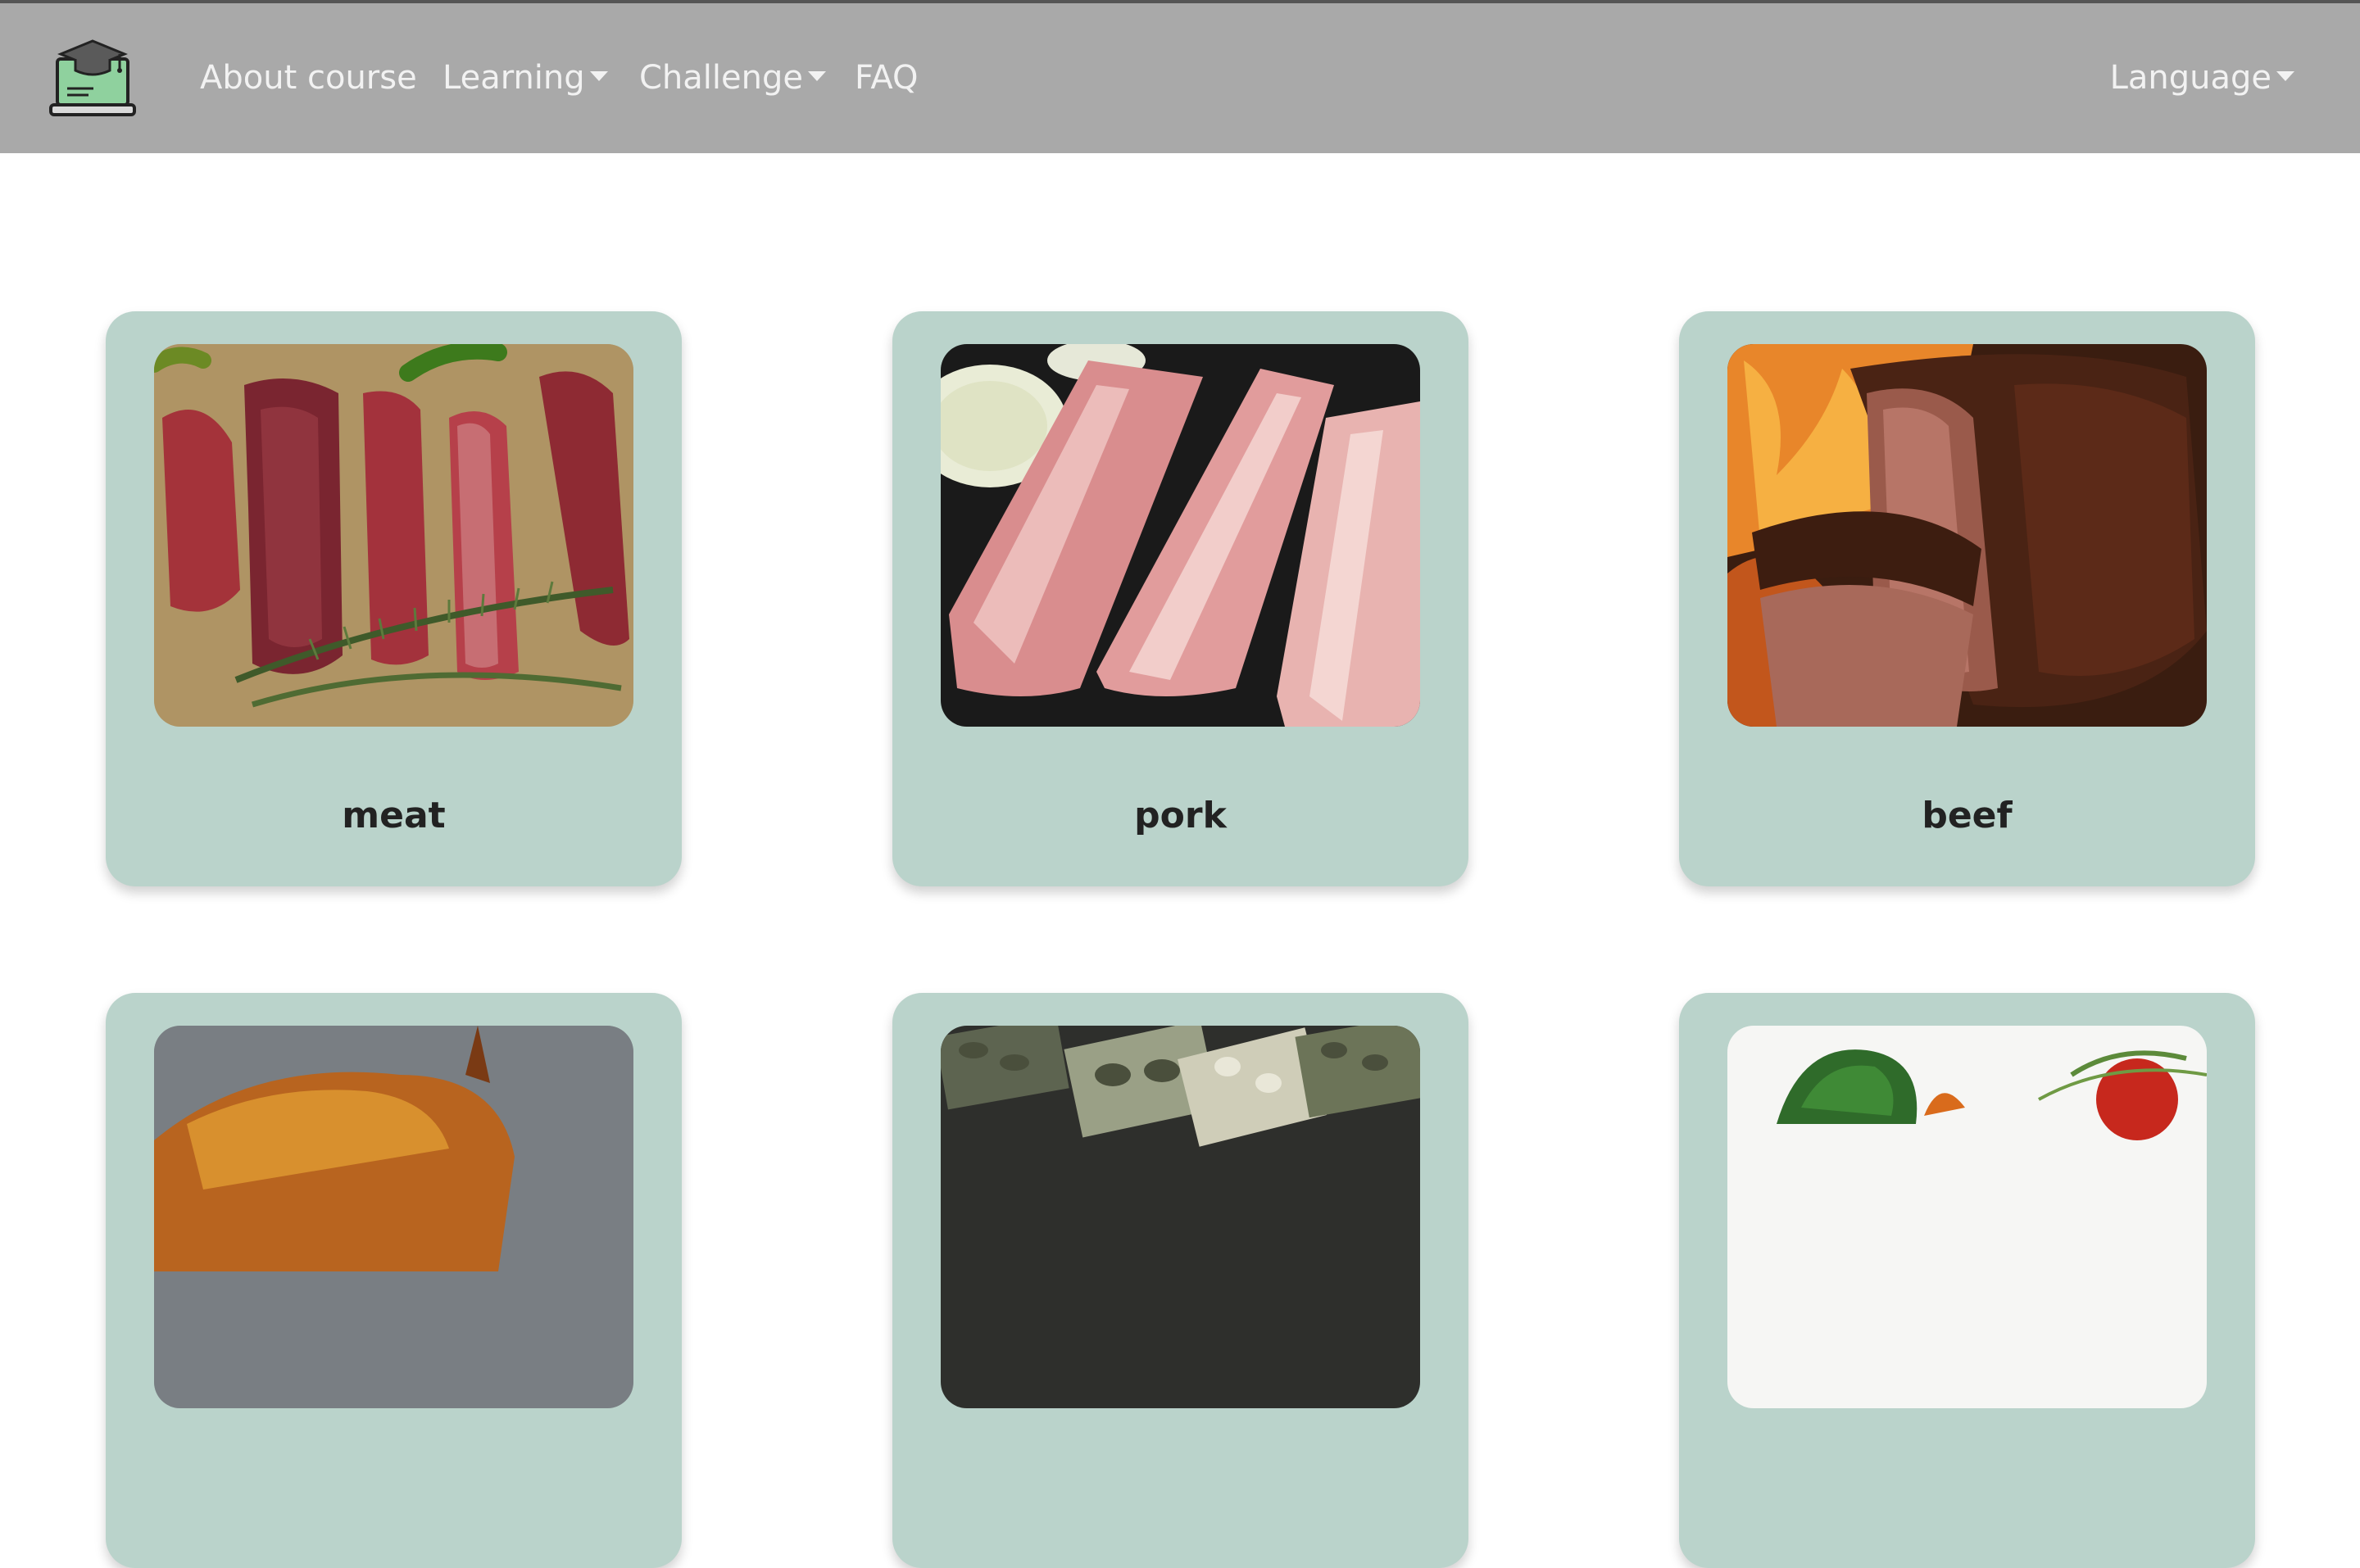  Describe the element at coordinates (393, 535) in the screenshot. I see `raw-meat-cuts-image` at that location.